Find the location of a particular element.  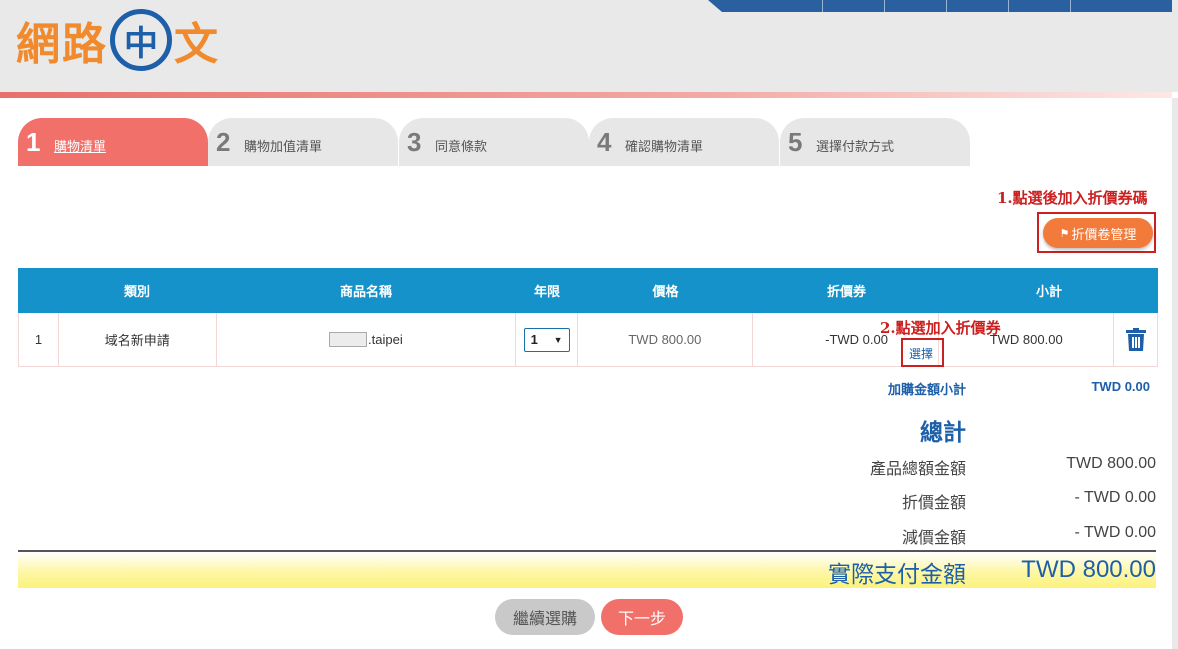

row-product: .taipei is located at coordinates (367, 339).